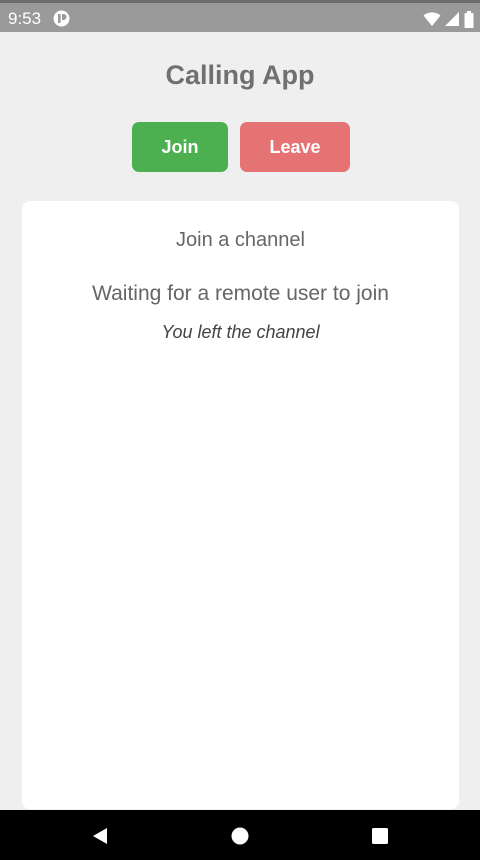  What do you see at coordinates (240, 293) in the screenshot?
I see `waiting-text: Waiting for a remote user to join` at bounding box center [240, 293].